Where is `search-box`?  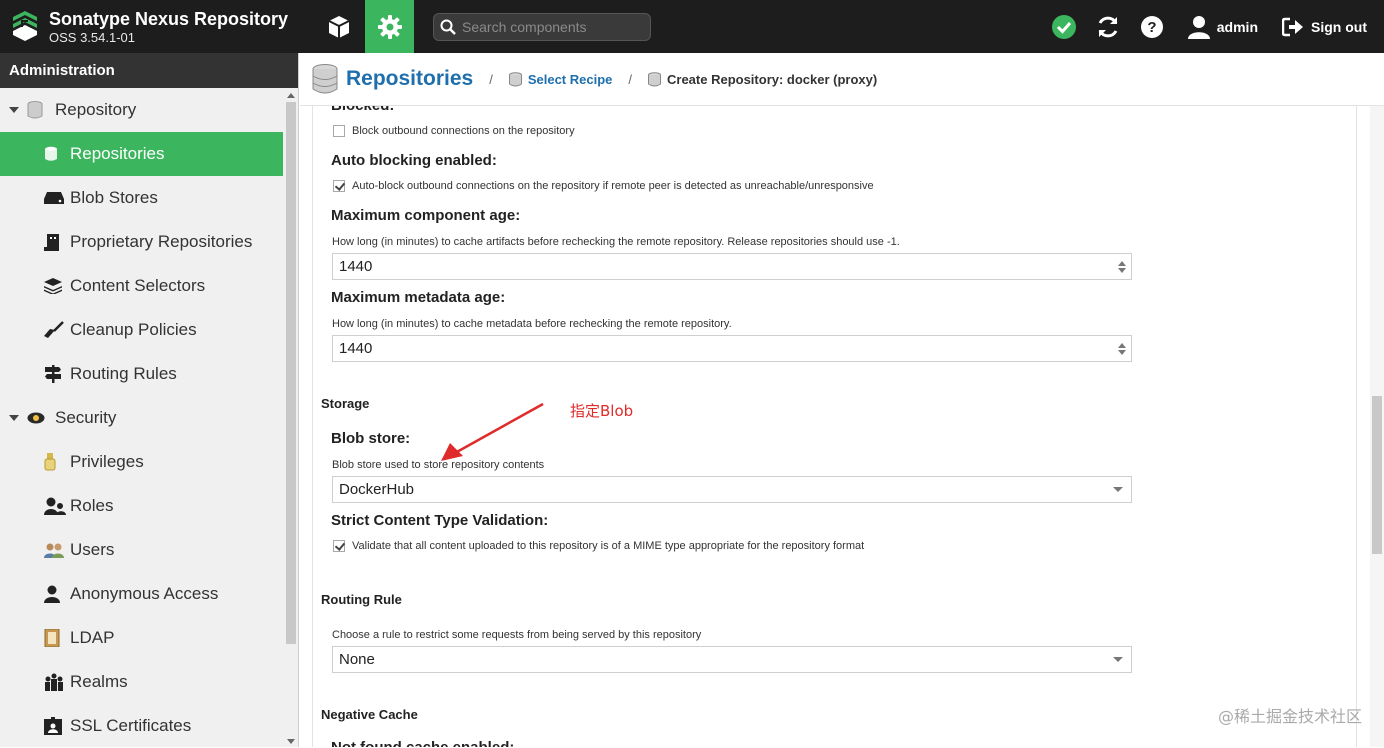 search-box is located at coordinates (542, 27).